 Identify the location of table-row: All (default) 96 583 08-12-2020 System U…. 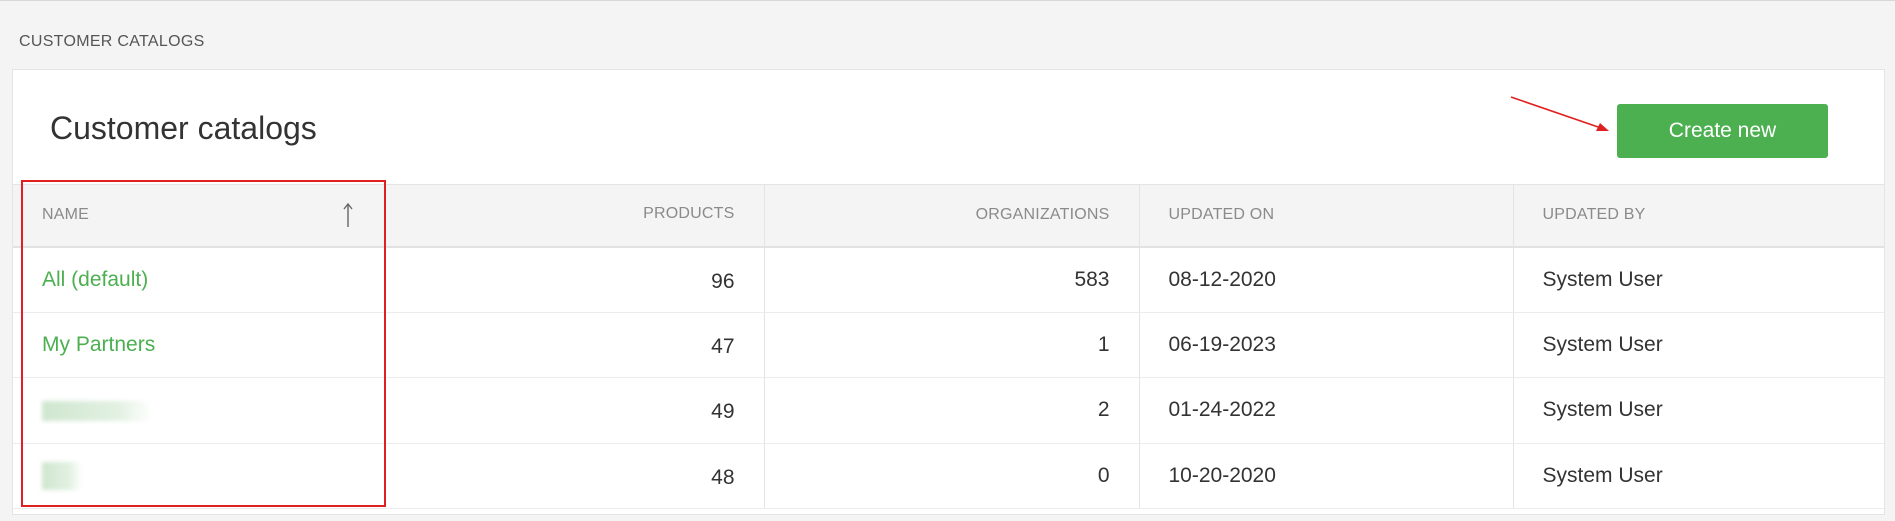
(948, 279).